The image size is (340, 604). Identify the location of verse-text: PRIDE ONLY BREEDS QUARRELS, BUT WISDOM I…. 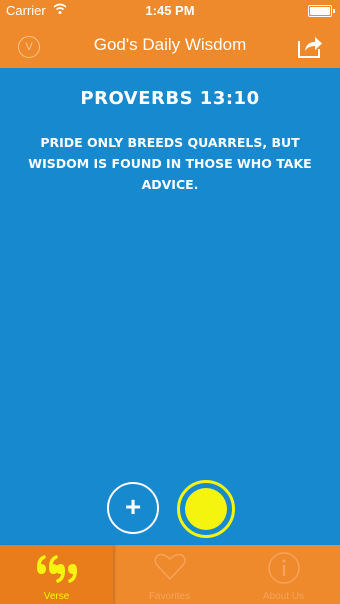
(170, 163).